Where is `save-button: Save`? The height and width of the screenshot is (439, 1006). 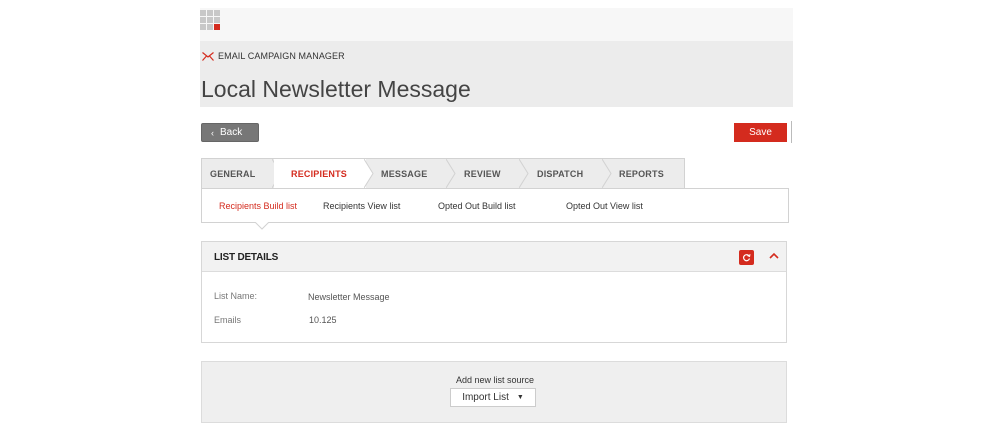
save-button: Save is located at coordinates (760, 132).